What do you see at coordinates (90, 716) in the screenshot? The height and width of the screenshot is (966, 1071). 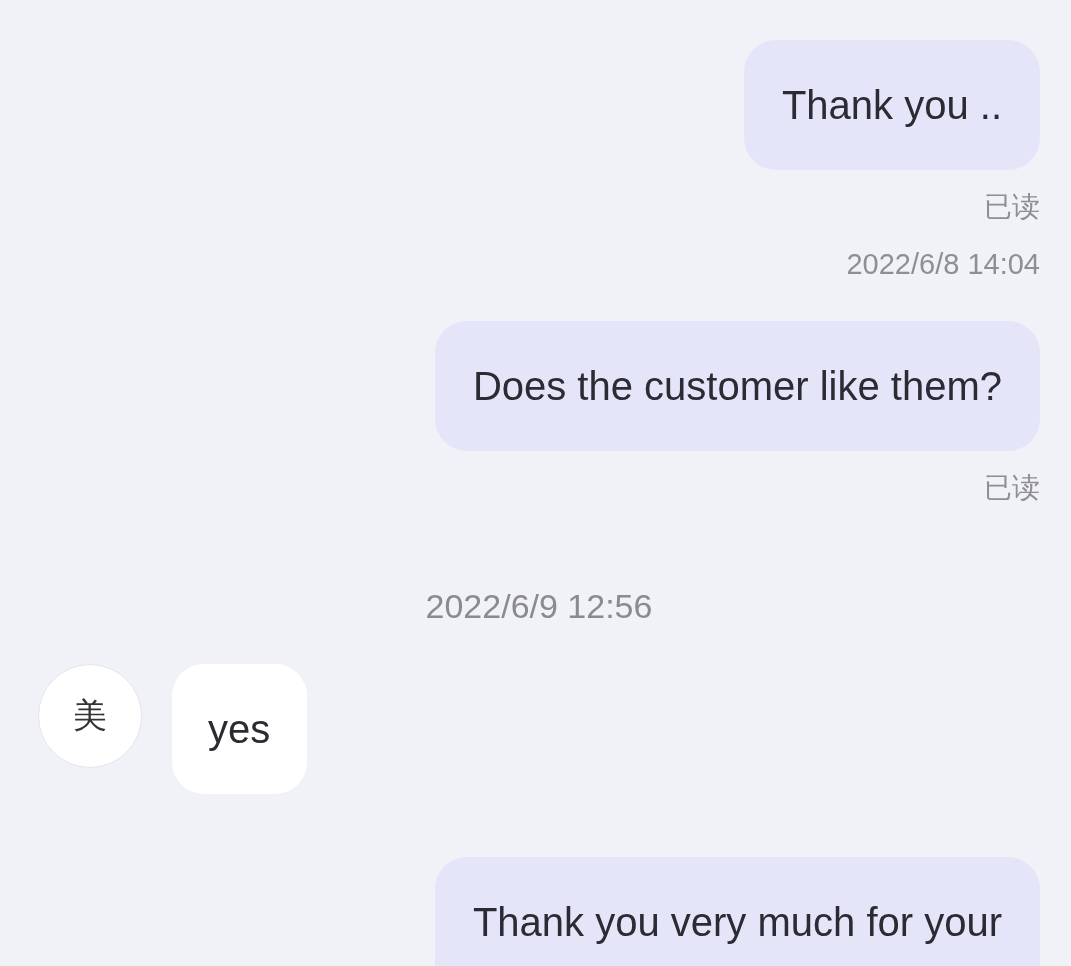 I see `avatar: 美` at bounding box center [90, 716].